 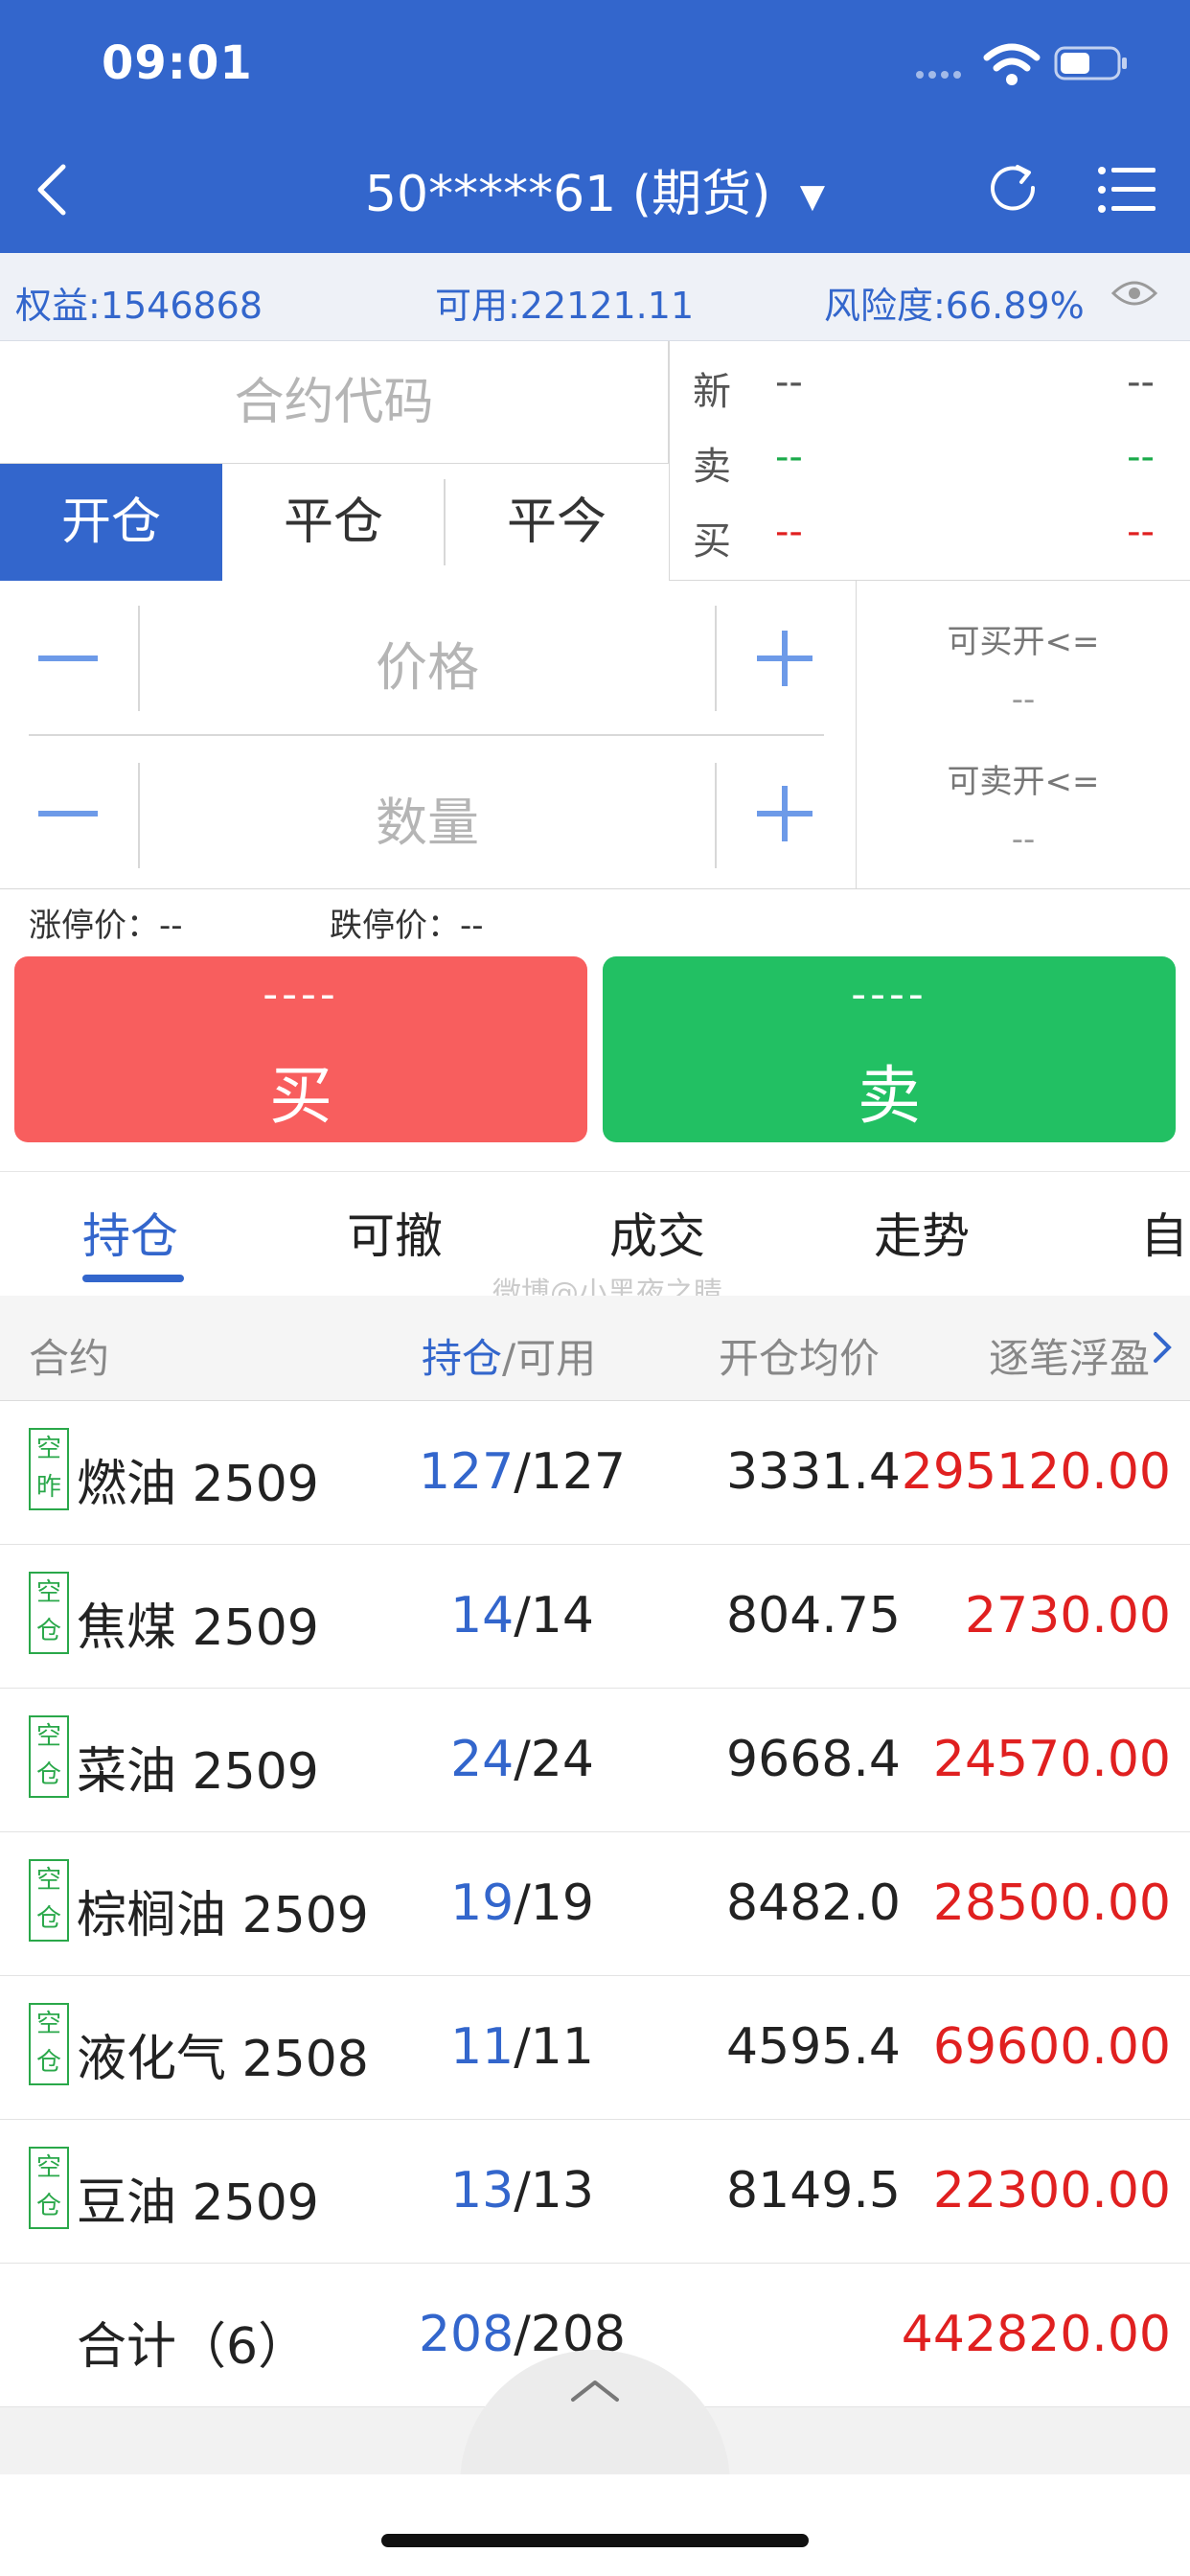 What do you see at coordinates (712, 467) in the screenshot?
I see `quote-label: 卖` at bounding box center [712, 467].